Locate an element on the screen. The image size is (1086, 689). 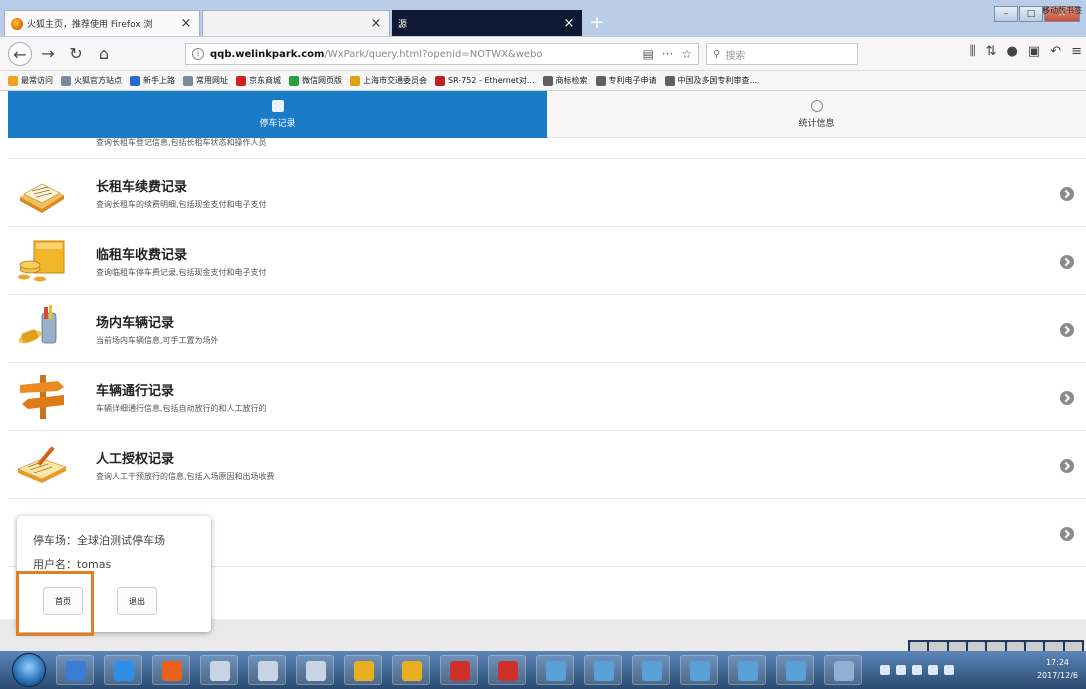
bookmark-item: 京东商城 is located at coordinates (258, 80).